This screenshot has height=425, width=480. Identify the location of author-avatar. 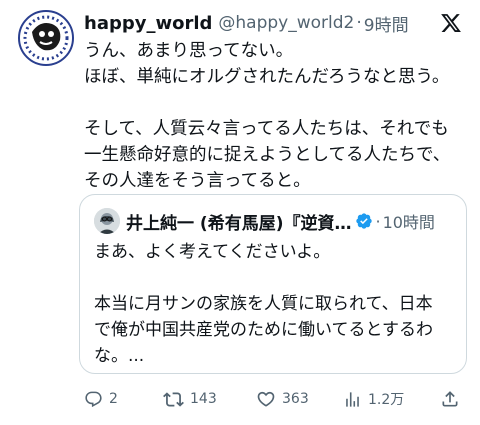
(46, 38).